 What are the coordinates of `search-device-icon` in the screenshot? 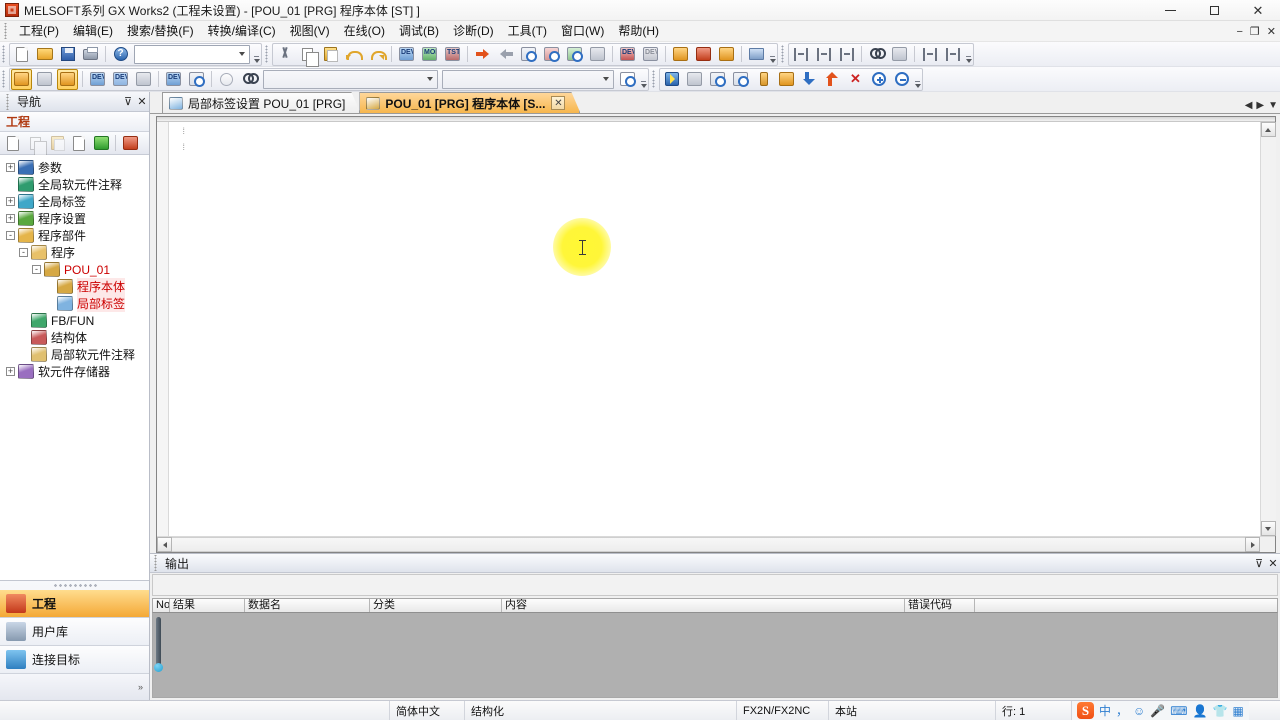 It's located at (196, 79).